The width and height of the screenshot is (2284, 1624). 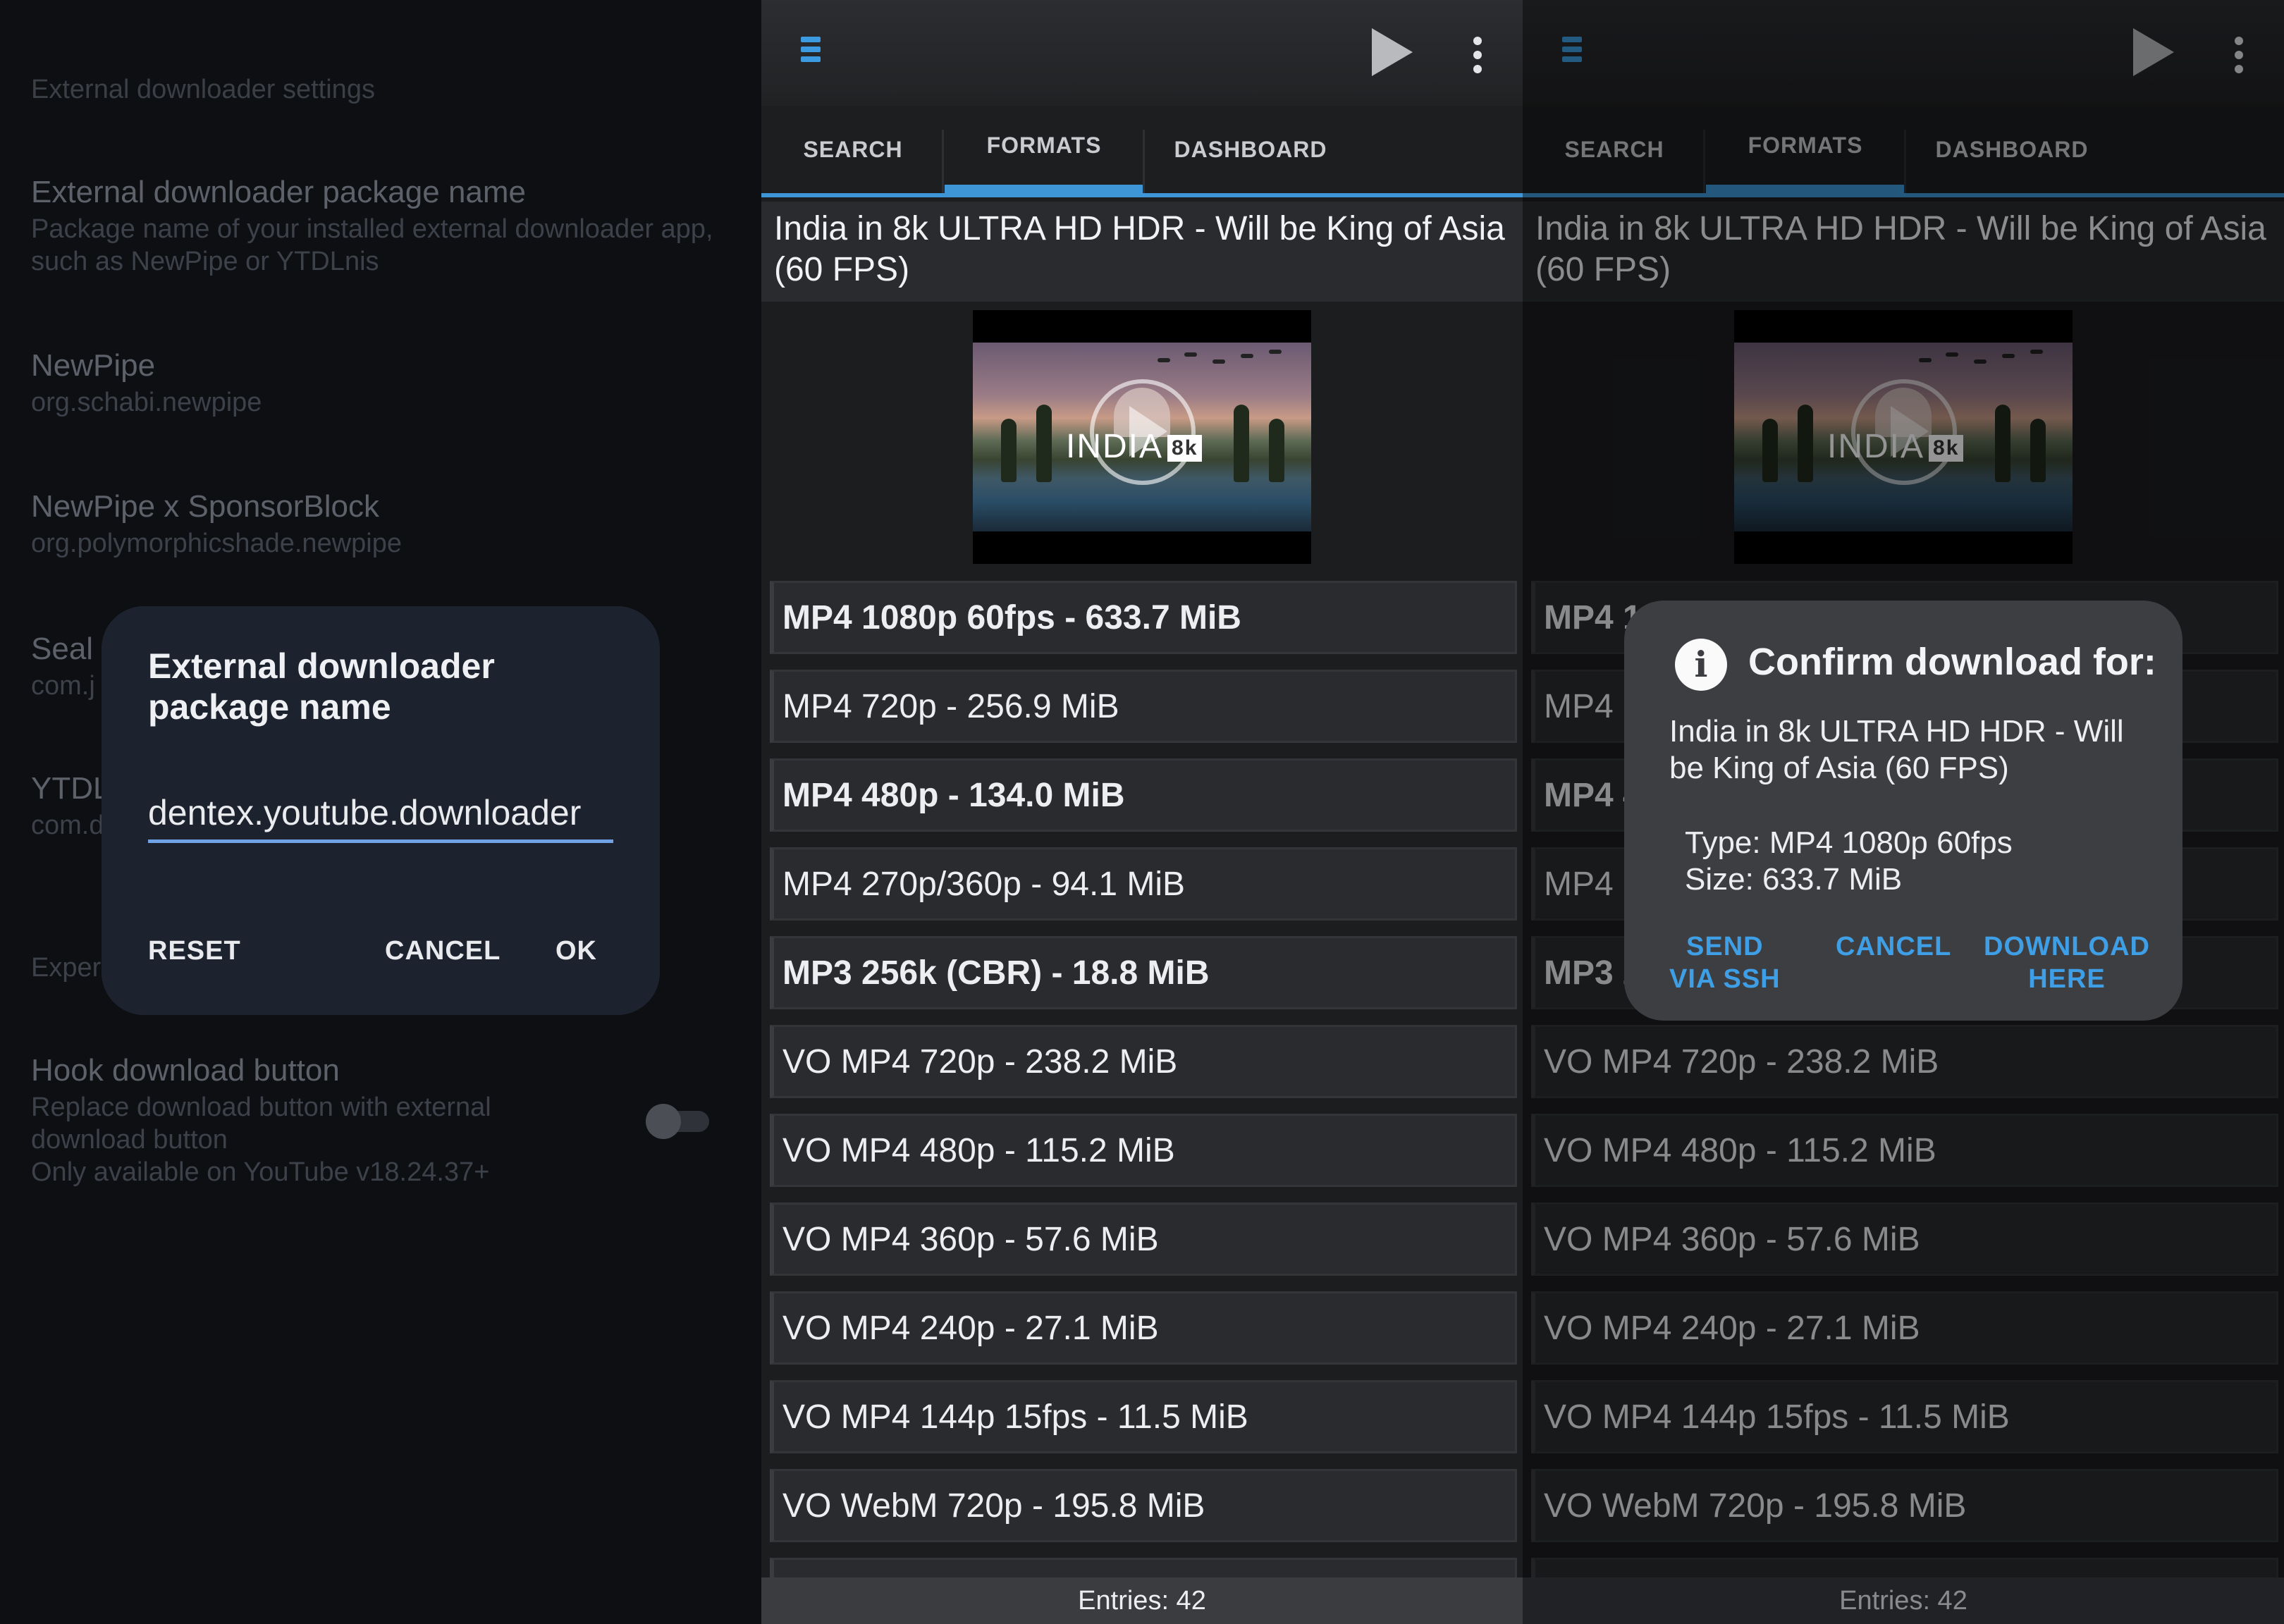 What do you see at coordinates (1142, 53) in the screenshot?
I see `toolbar` at bounding box center [1142, 53].